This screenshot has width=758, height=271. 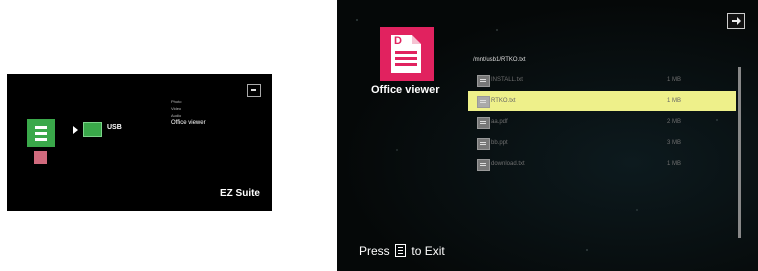 What do you see at coordinates (75, 130) in the screenshot?
I see `arrow-right-icon` at bounding box center [75, 130].